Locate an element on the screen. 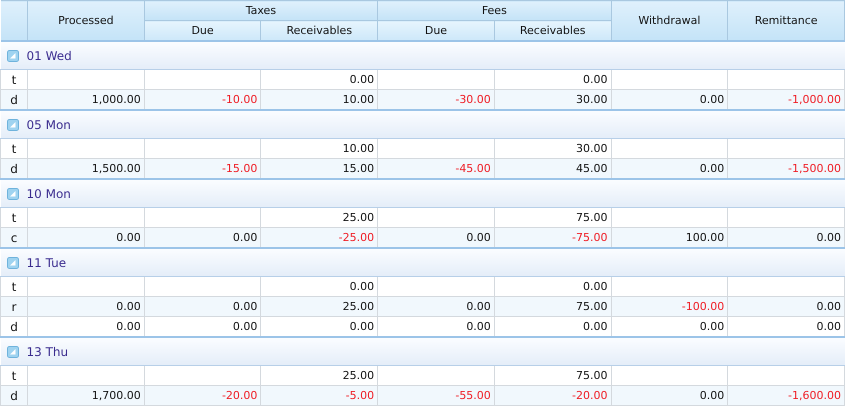  table-cell: -1,600.00 is located at coordinates (786, 396).